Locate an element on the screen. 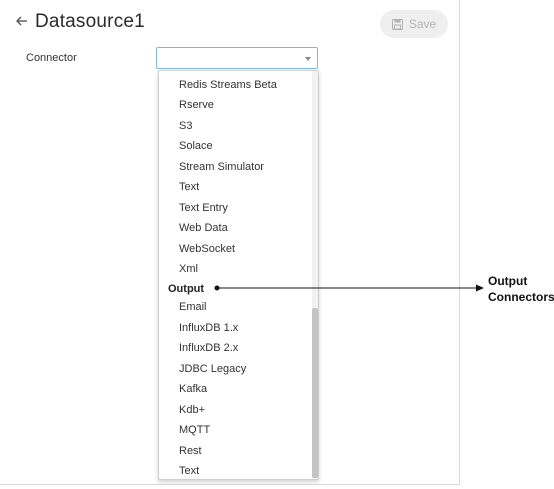  callout-line-2: Connectors is located at coordinates (521, 297).